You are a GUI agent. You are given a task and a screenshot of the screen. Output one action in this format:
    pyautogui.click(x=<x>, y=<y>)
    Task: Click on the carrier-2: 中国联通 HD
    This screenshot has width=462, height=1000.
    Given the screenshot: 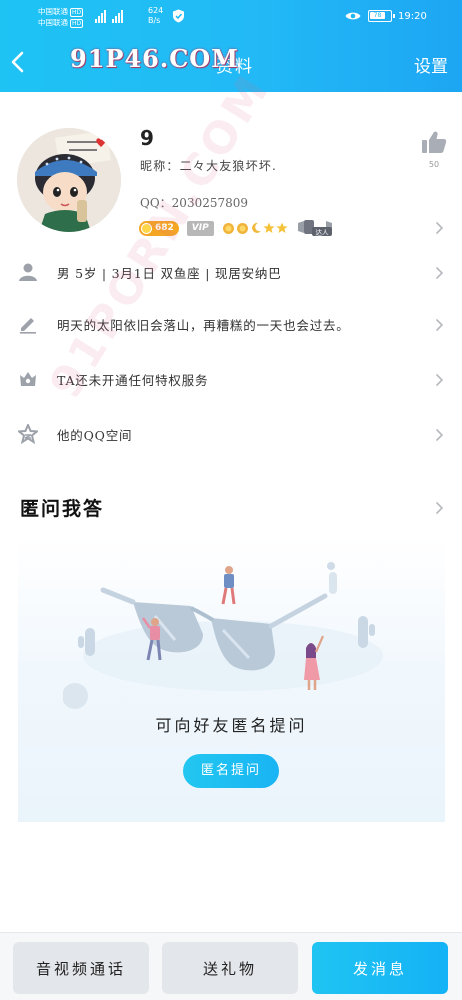 What is the action you would take?
    pyautogui.click(x=61, y=23)
    